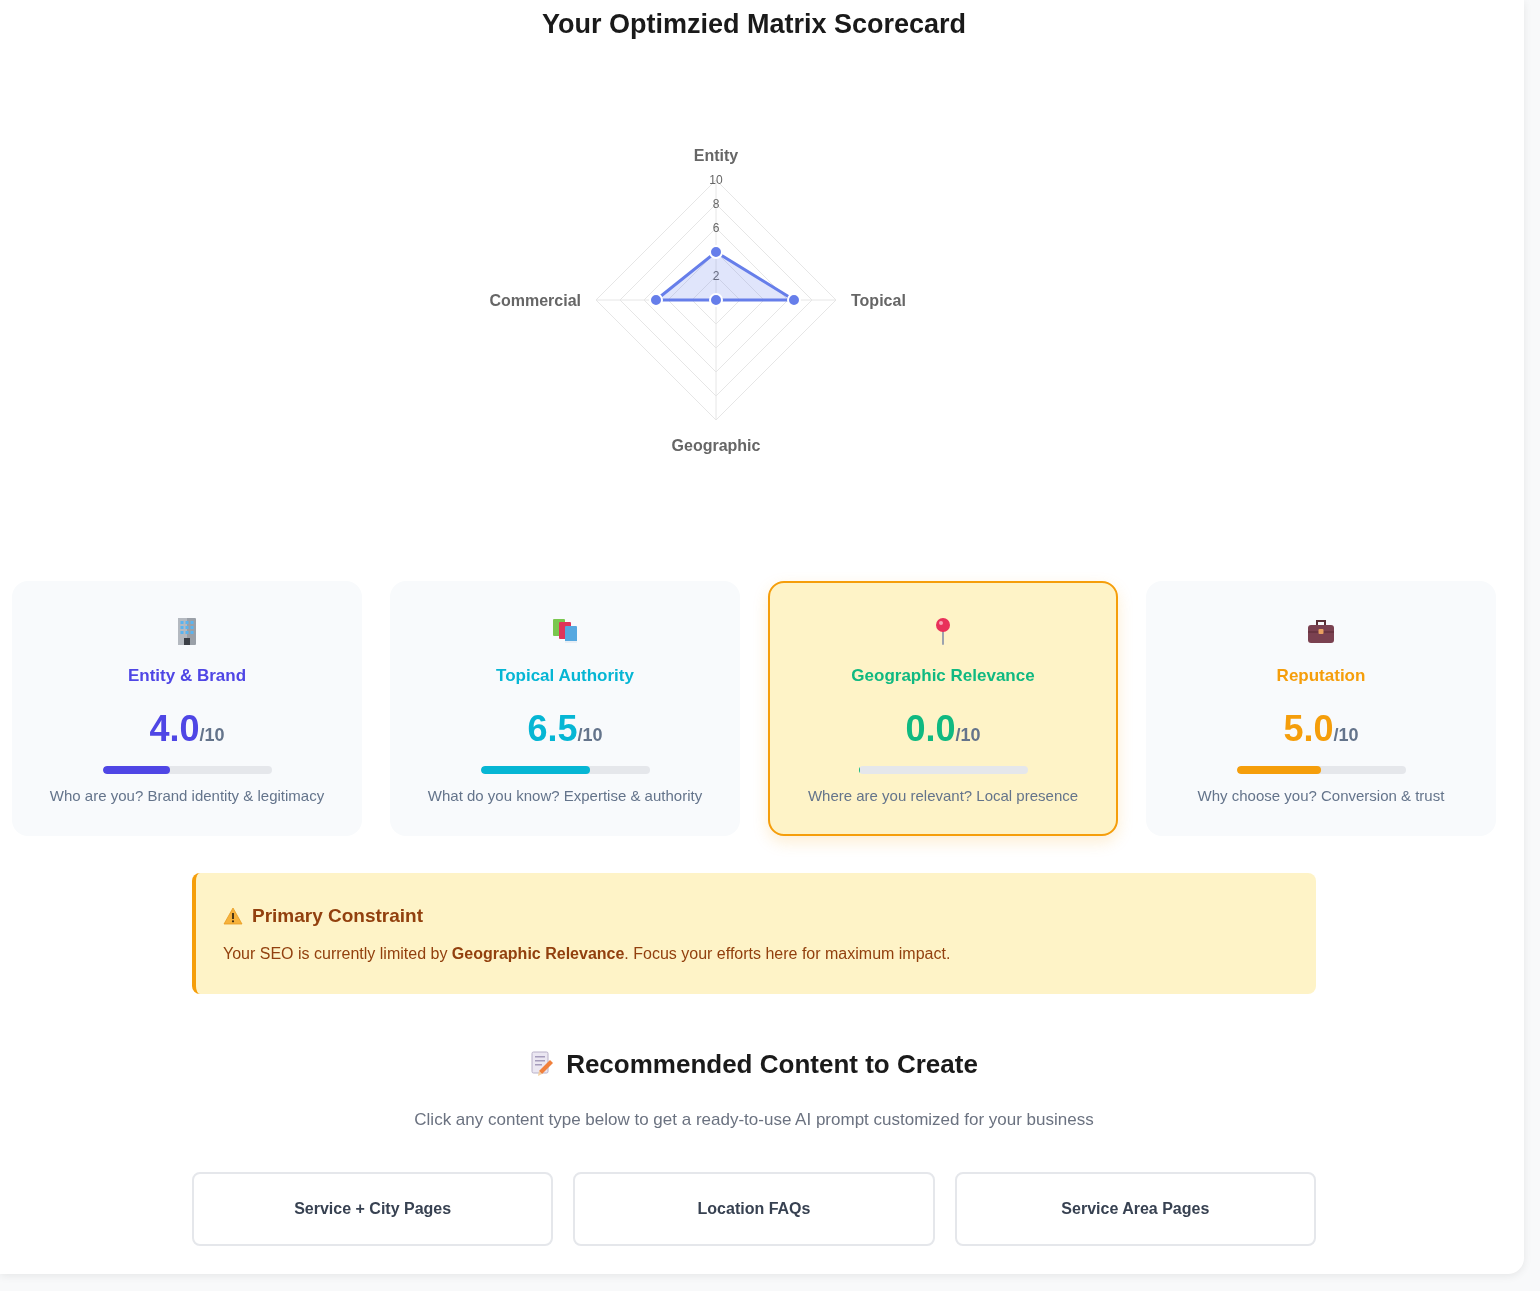 This screenshot has width=1540, height=1291. What do you see at coordinates (716, 204) in the screenshot?
I see `tick-label: 8` at bounding box center [716, 204].